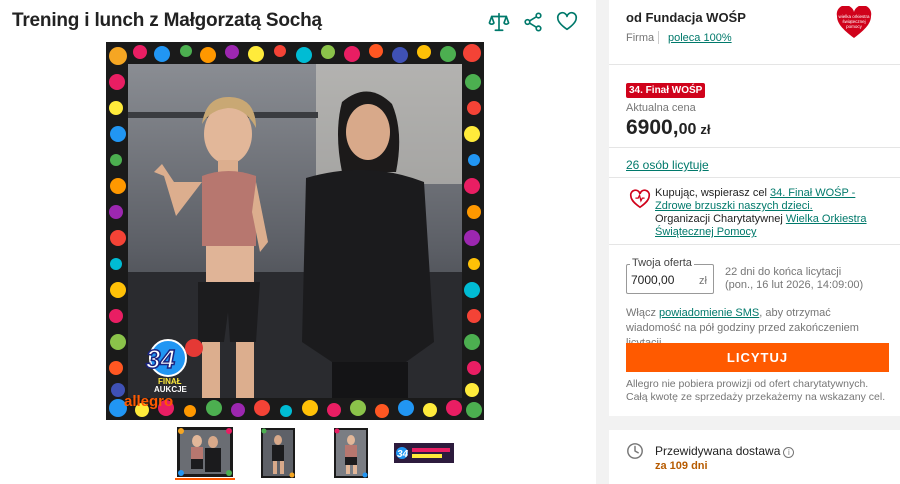  I want to click on bidders-link: 26 osób licytuje, so click(667, 165).